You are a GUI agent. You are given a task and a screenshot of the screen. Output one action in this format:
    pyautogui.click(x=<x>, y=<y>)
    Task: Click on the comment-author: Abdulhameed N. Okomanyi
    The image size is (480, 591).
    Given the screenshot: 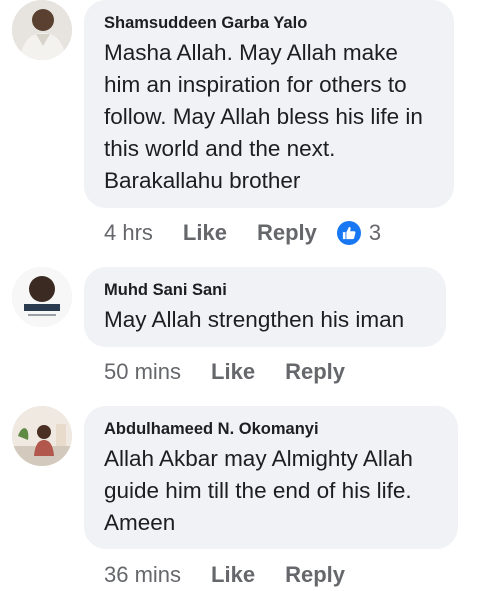 What is the action you would take?
    pyautogui.click(x=272, y=429)
    